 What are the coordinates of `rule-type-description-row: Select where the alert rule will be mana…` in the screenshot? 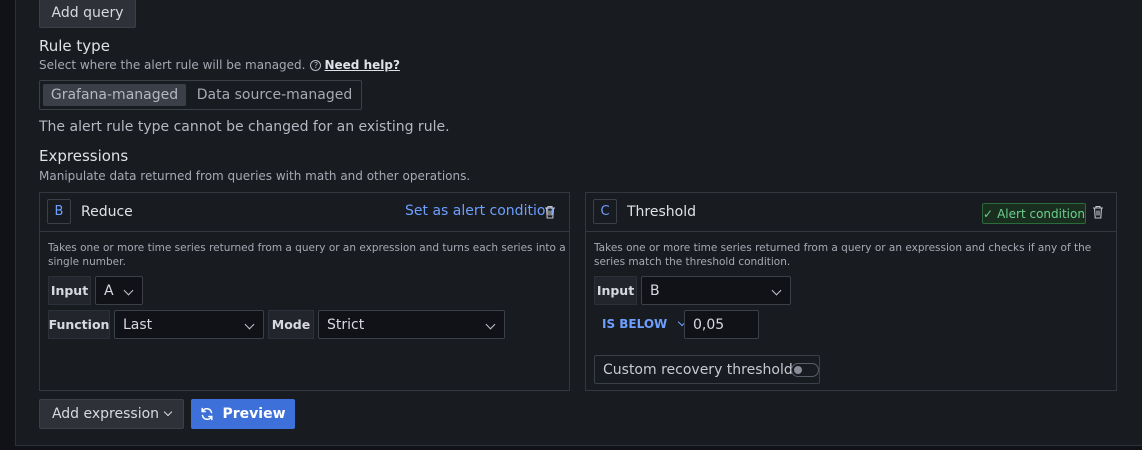 It's located at (219, 65).